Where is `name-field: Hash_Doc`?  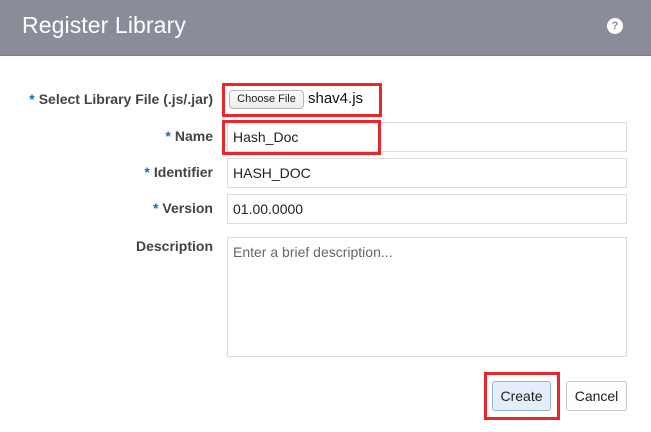 name-field: Hash_Doc is located at coordinates (427, 137).